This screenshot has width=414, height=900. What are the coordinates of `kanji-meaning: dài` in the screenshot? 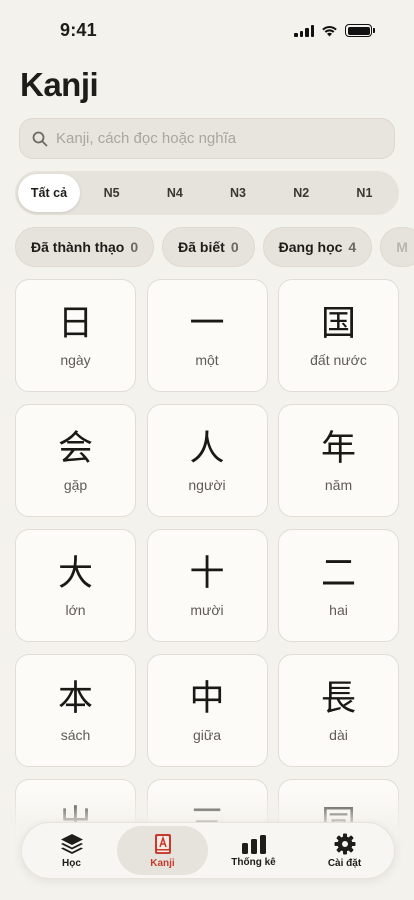 It's located at (338, 735).